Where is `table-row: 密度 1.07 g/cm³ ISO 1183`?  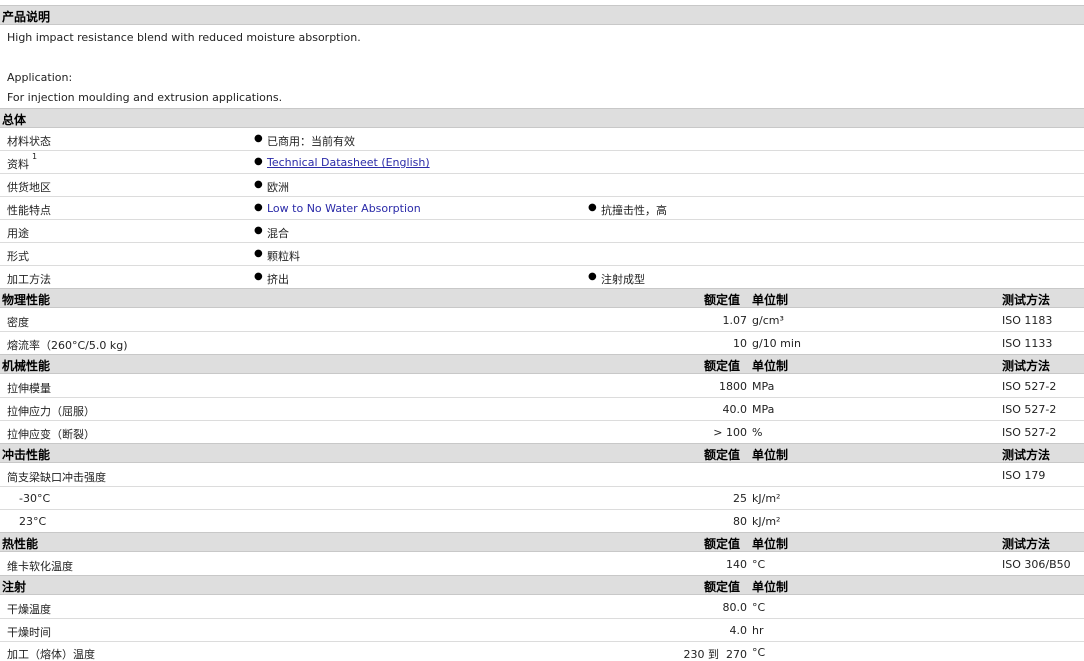 table-row: 密度 1.07 g/cm³ ISO 1183 is located at coordinates (542, 320).